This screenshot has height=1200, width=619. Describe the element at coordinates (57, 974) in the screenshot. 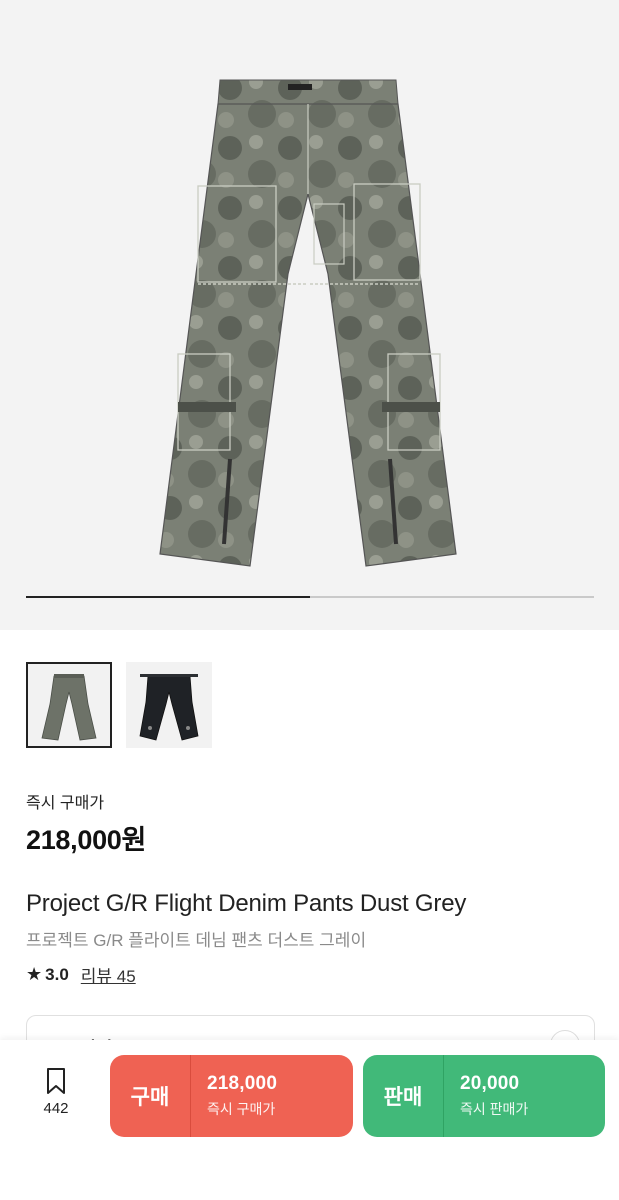

I see `rating-score: 3.0` at that location.